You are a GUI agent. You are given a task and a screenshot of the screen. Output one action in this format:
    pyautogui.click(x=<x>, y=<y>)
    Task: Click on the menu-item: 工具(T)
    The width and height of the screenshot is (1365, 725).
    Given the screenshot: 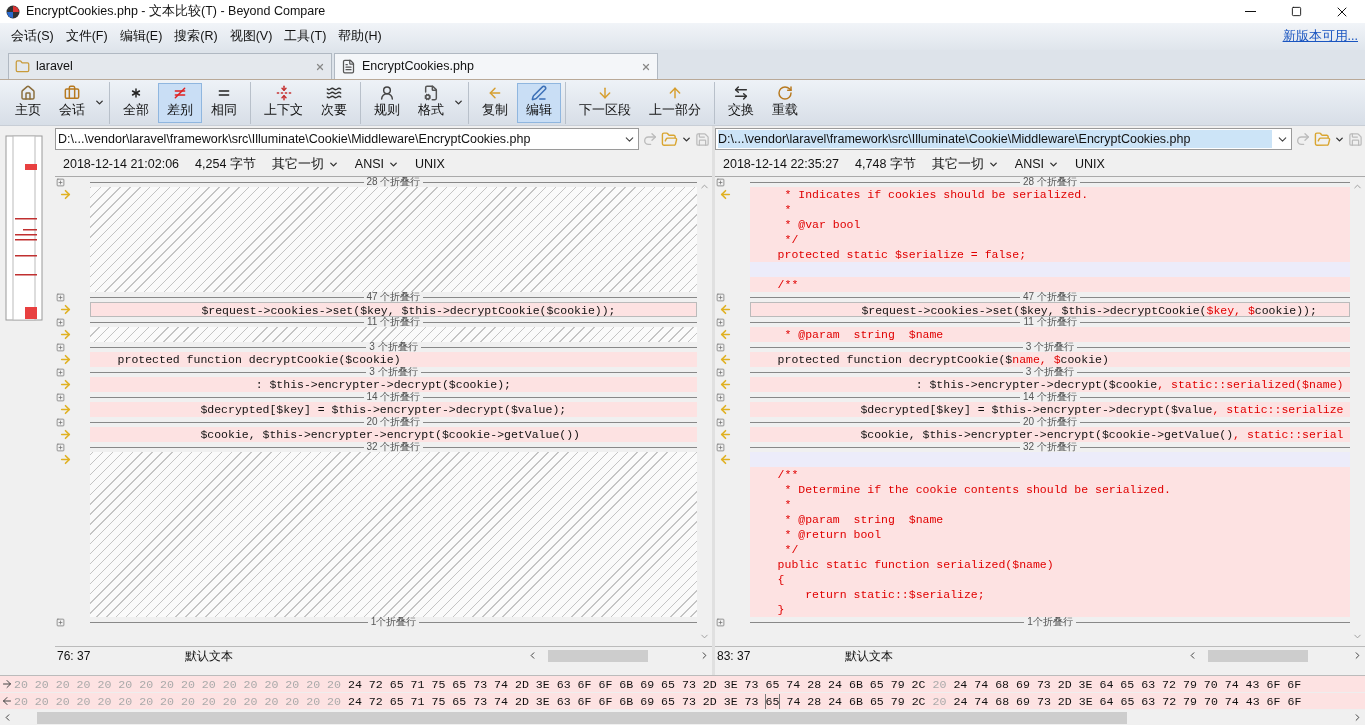 What is the action you would take?
    pyautogui.click(x=305, y=36)
    